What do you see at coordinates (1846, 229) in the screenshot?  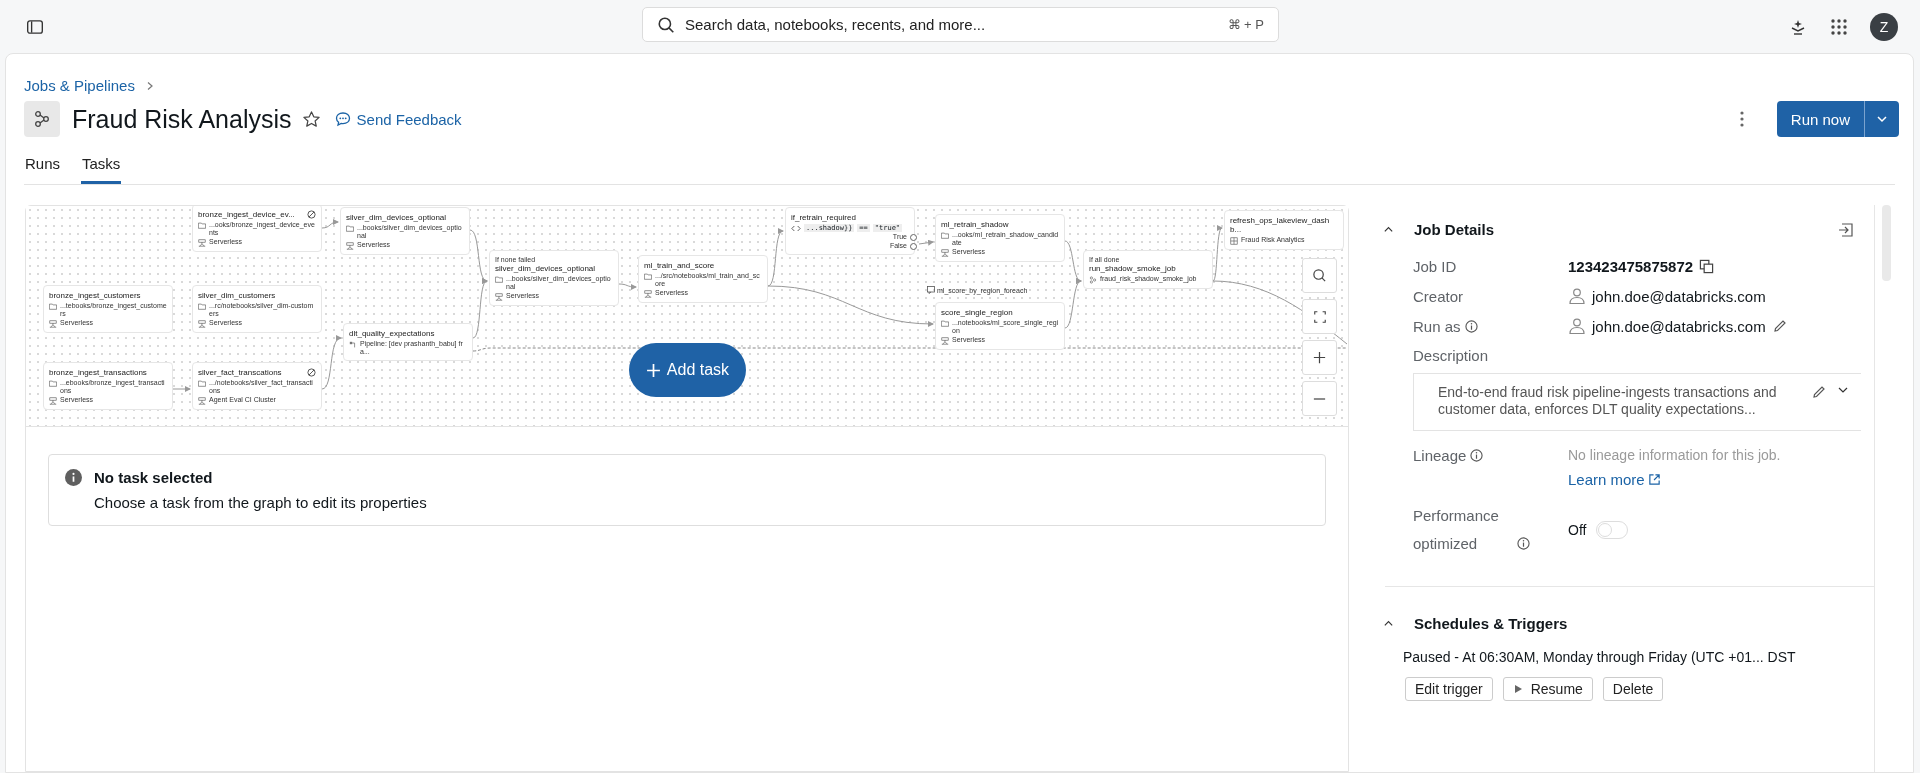 I see `collapse-panel-icon` at bounding box center [1846, 229].